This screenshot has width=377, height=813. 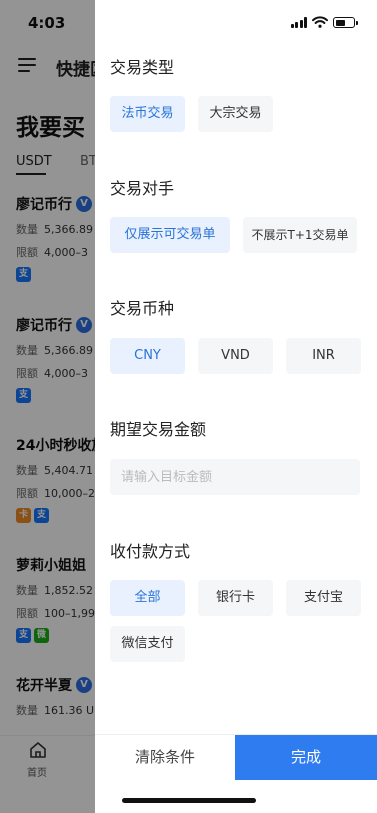 I want to click on wifi-icon, so click(x=320, y=22).